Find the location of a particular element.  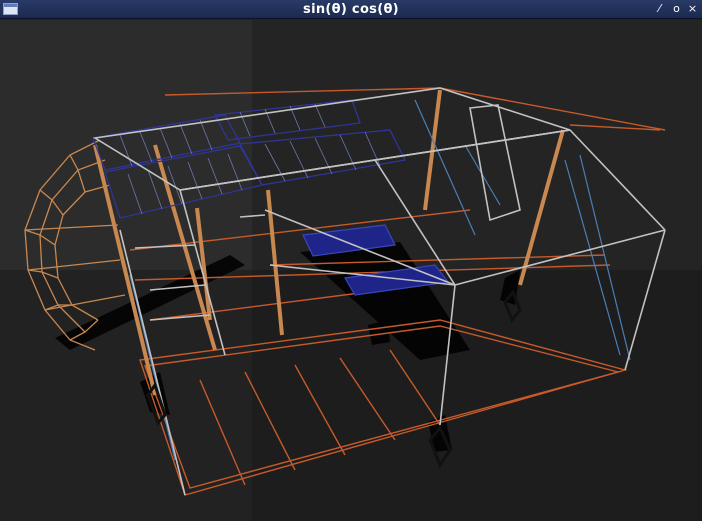

maximize-button: o is located at coordinates (676, 9).